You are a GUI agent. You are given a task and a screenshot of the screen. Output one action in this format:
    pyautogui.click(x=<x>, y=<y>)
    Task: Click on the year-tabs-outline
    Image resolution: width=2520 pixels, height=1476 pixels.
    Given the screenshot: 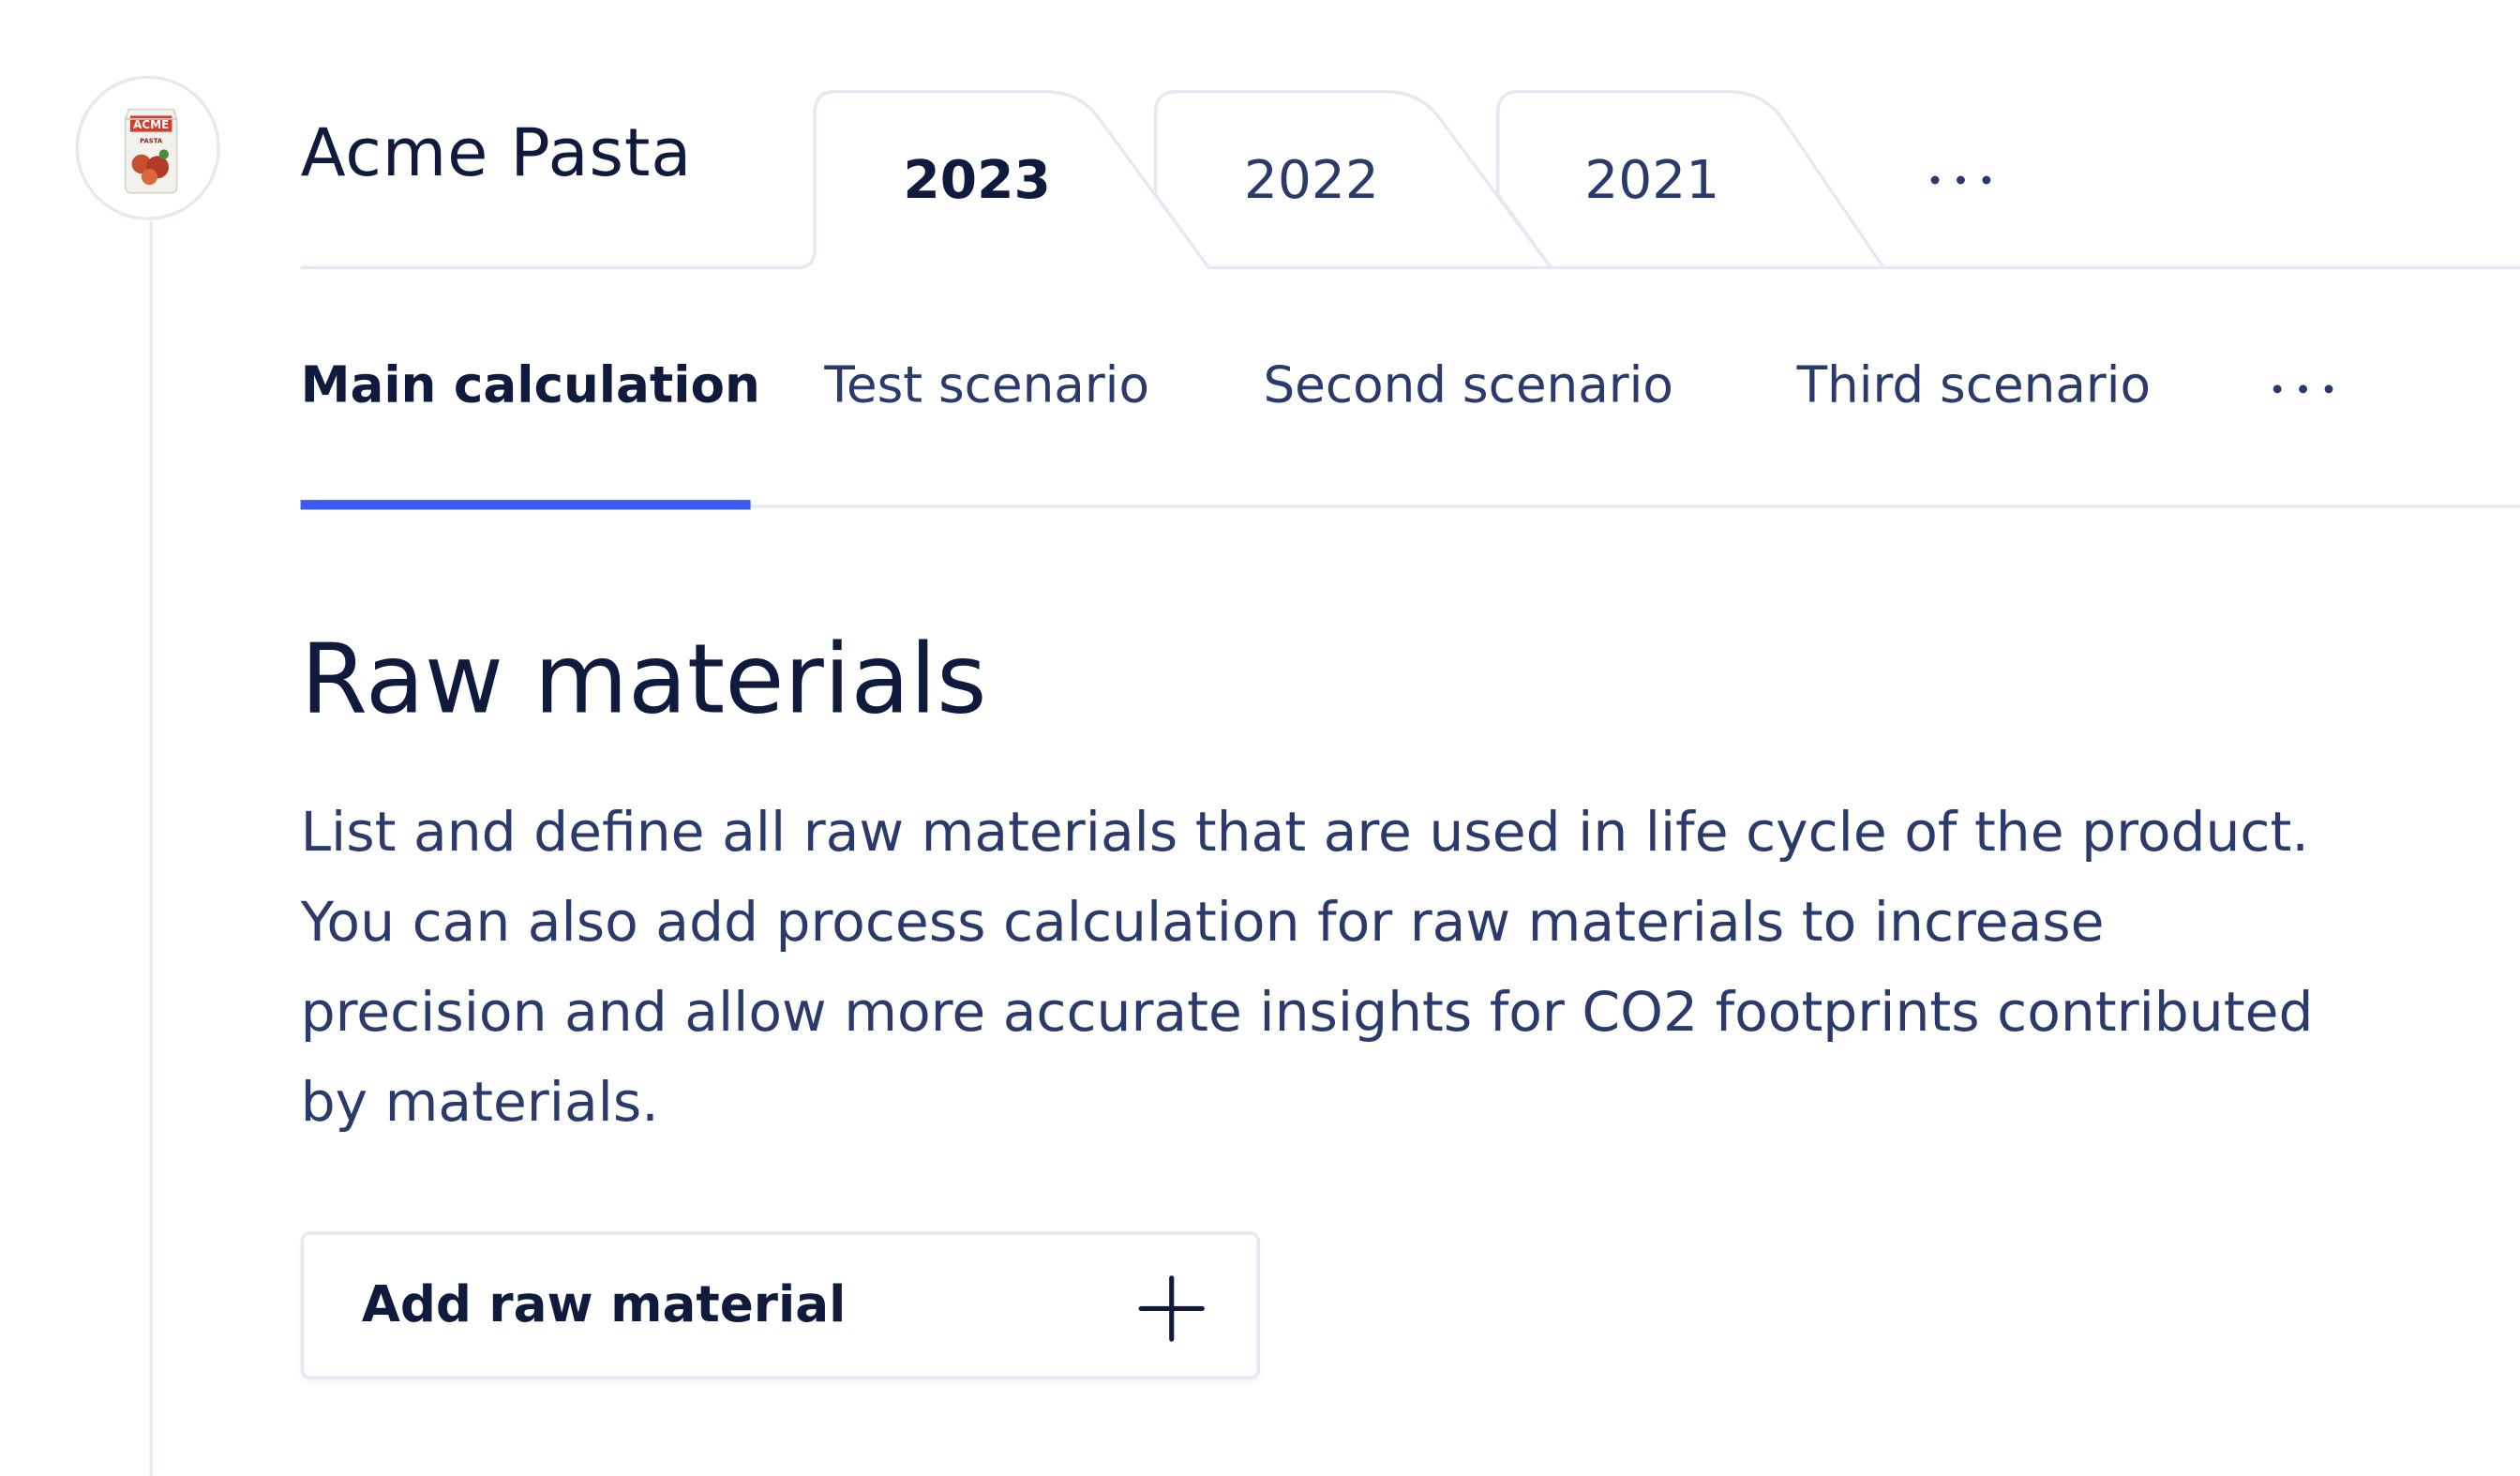 What is the action you would take?
    pyautogui.click(x=1410, y=180)
    